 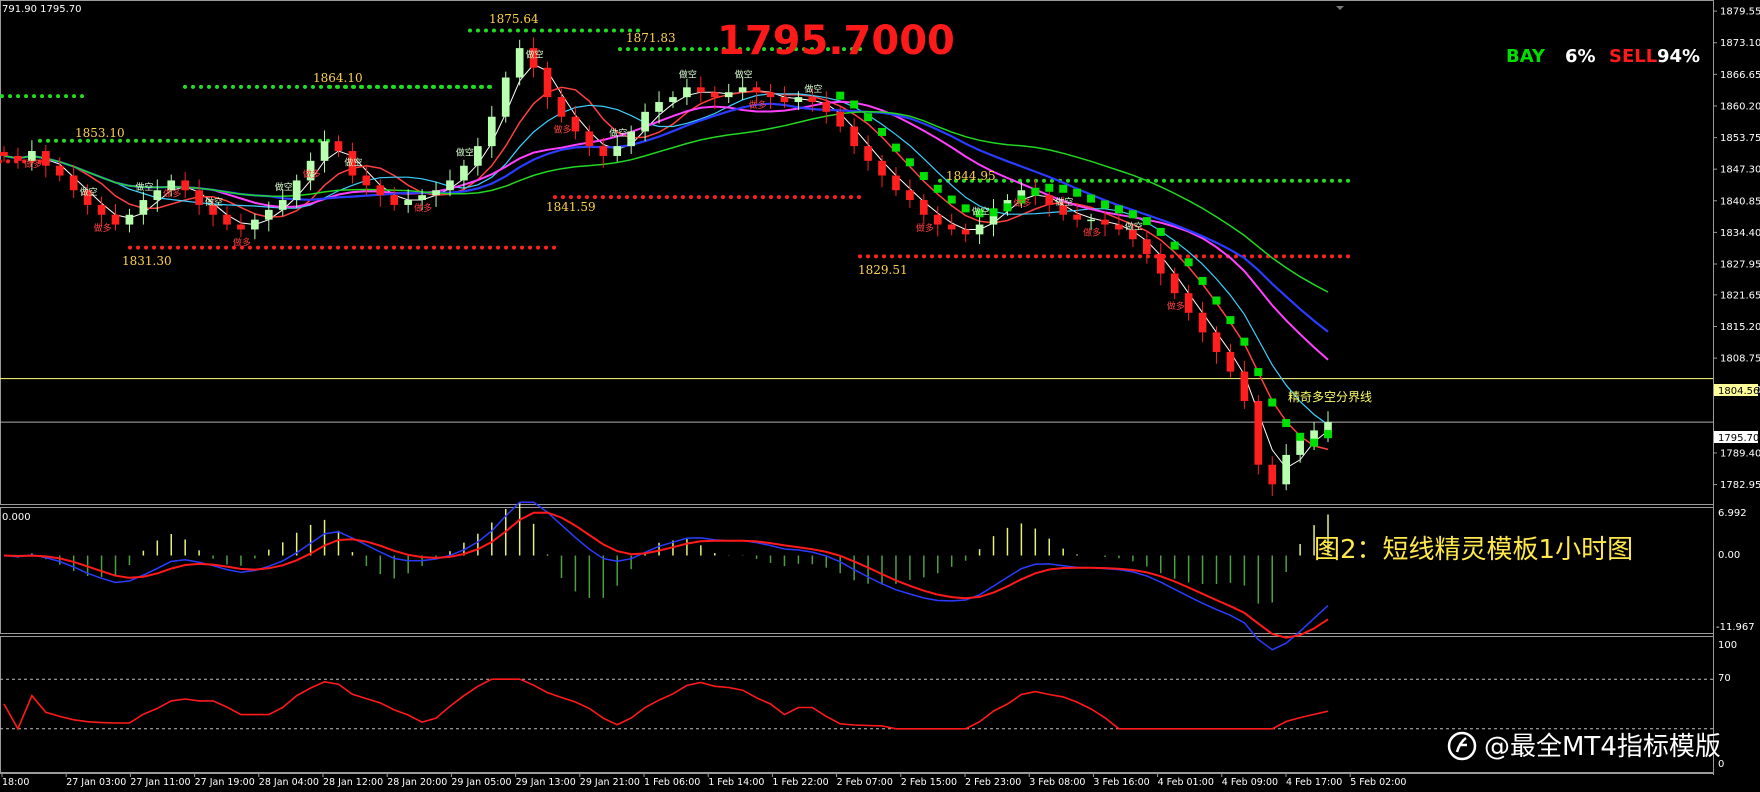 I want to click on price-tick-label: 1873.10, so click(x=1740, y=43).